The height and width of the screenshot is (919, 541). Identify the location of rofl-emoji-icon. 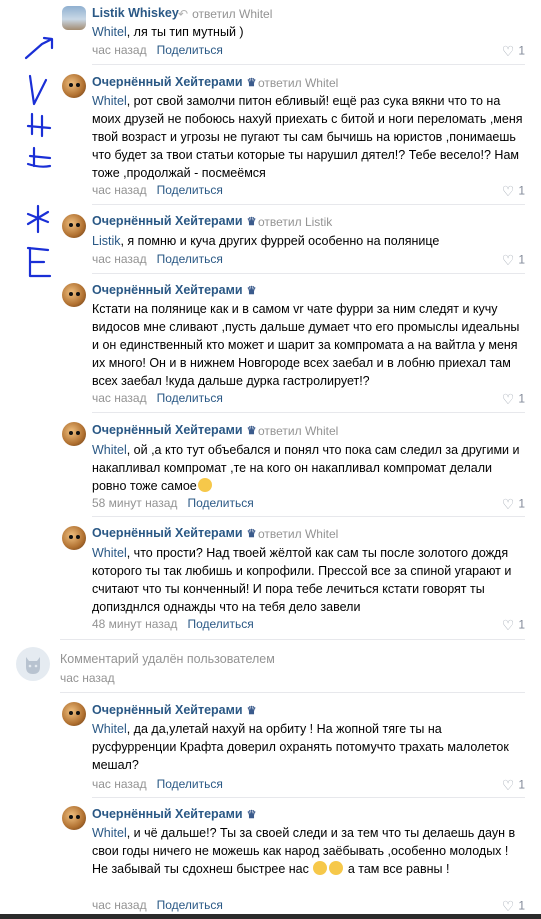
(336, 868).